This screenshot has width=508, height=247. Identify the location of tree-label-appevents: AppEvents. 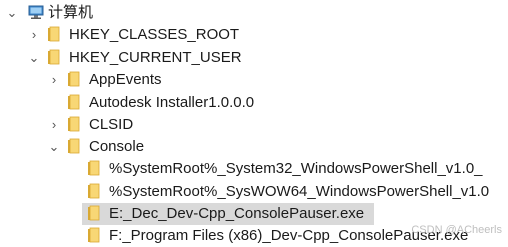
(125, 79).